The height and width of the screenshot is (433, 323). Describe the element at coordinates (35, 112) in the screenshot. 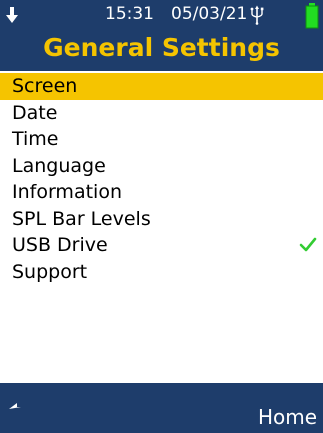

I see `menu-item-label: Date` at that location.